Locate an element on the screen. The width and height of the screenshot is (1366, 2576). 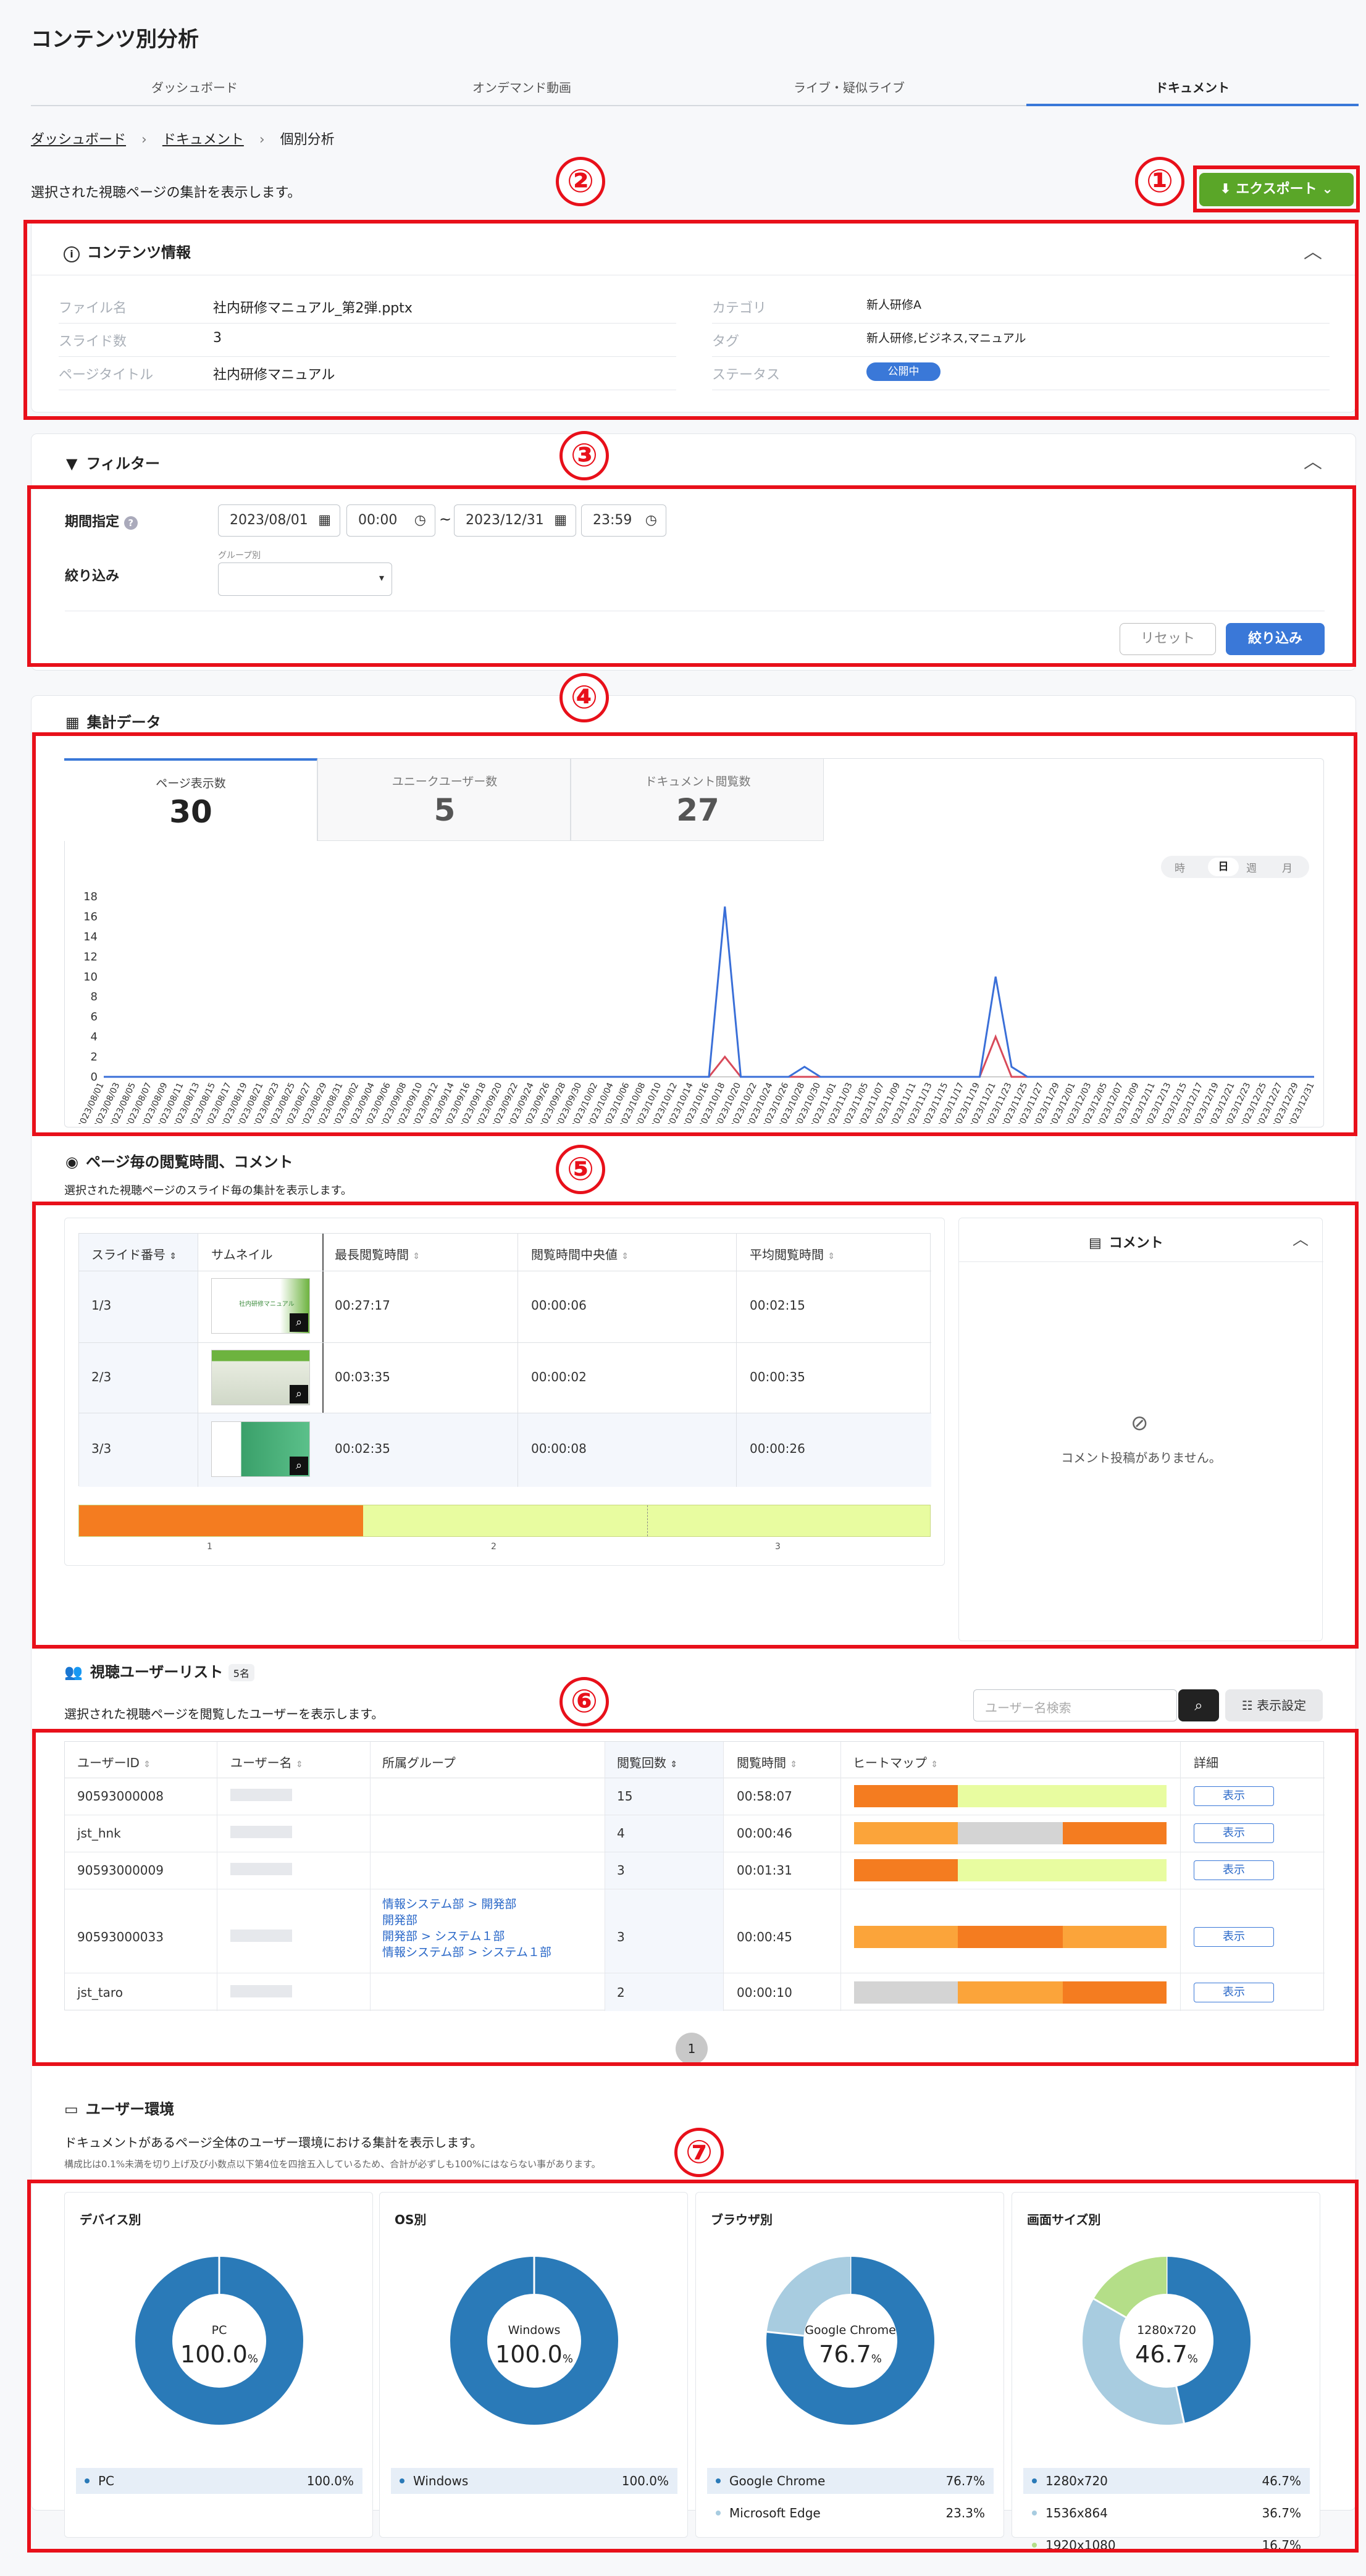
callout-6: ⑥ is located at coordinates (584, 1701).